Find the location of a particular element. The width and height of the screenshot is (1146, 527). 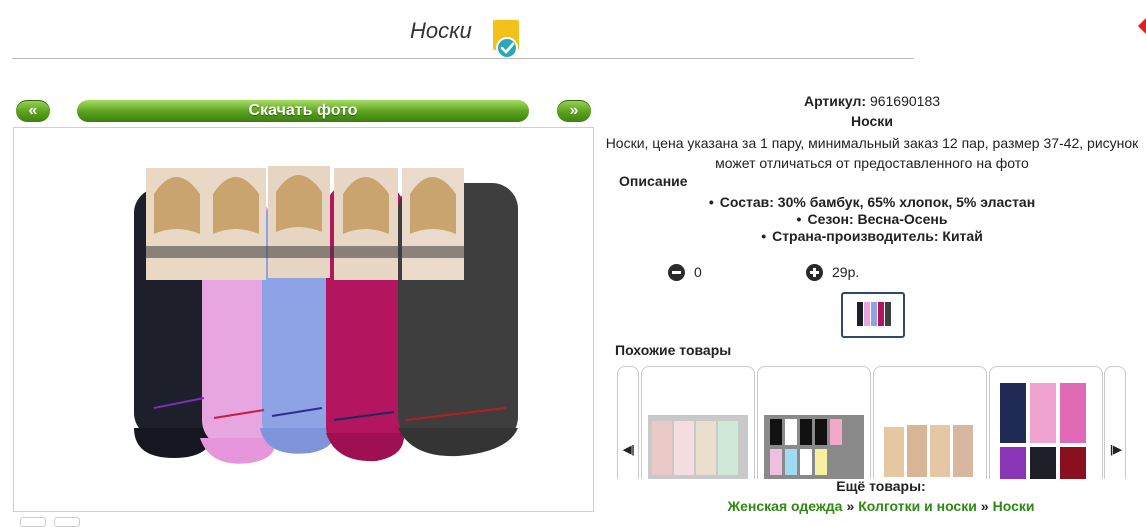

carousel-prev-button: ◀| is located at coordinates (628, 422).